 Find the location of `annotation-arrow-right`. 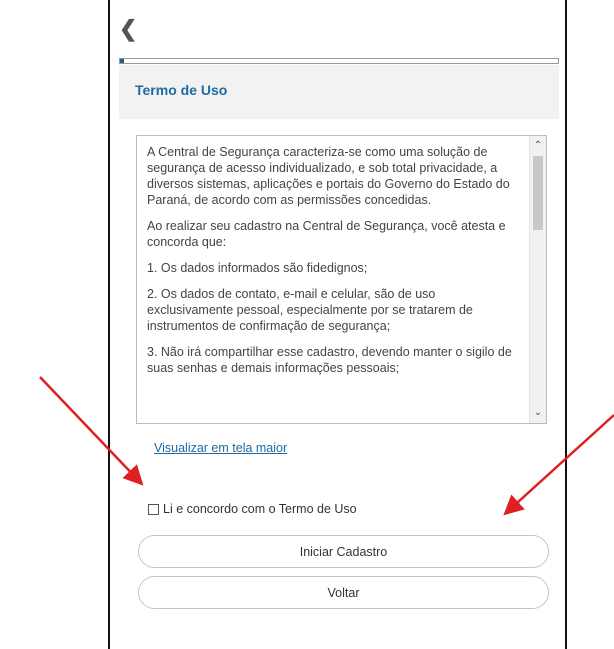

annotation-arrow-right is located at coordinates (558, 465).